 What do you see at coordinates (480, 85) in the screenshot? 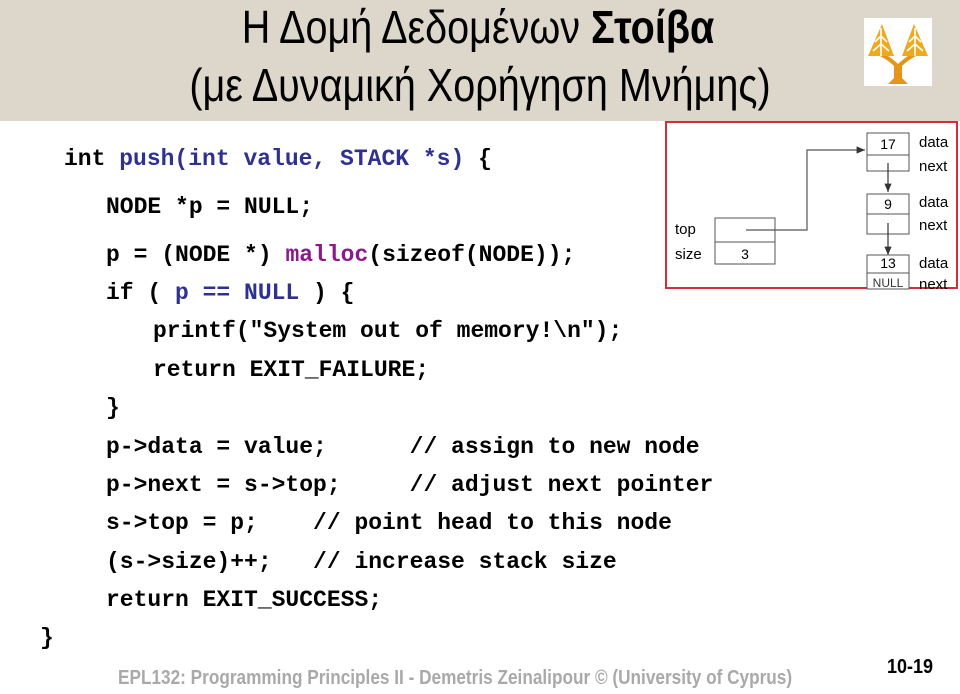
I see `slide-title-line2: (με Δυναμική Χορήγηση Μνήμης)` at bounding box center [480, 85].